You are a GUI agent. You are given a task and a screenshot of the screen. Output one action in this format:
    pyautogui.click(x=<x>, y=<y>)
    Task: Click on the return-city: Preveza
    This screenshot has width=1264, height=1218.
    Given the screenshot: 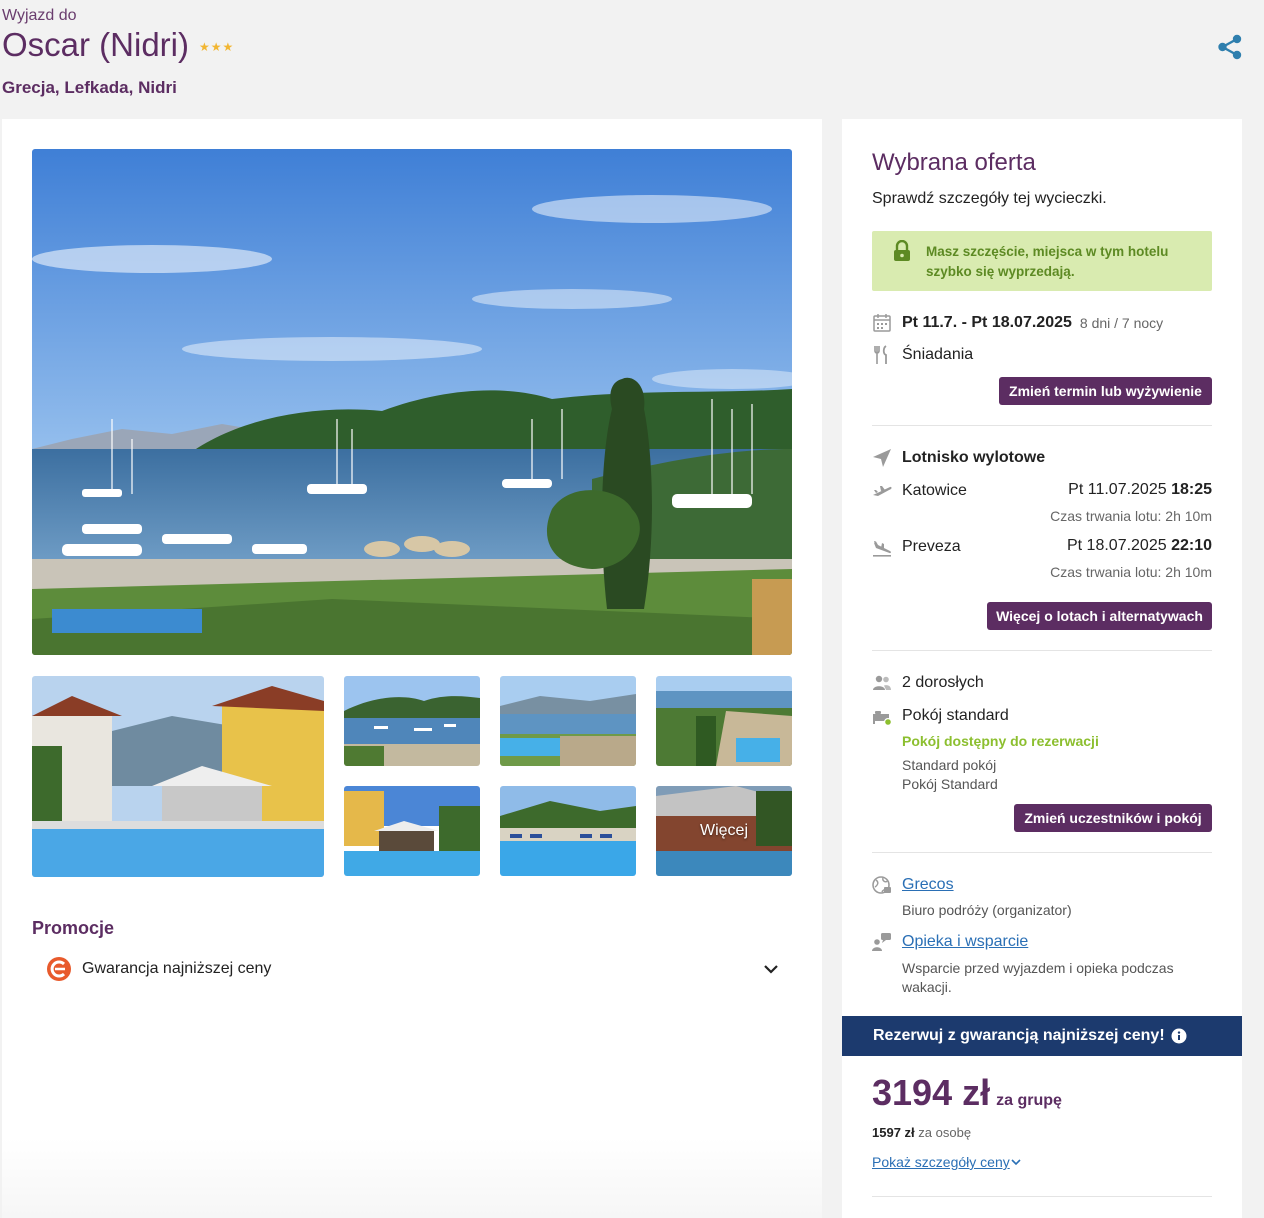 What is the action you would take?
    pyautogui.click(x=931, y=546)
    